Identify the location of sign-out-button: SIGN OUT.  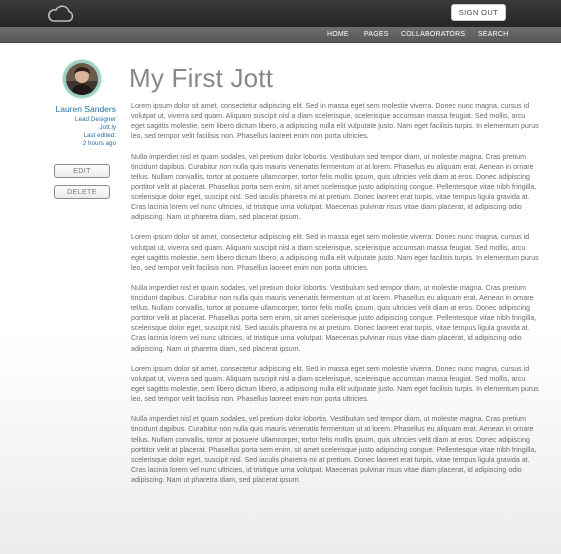
(478, 12).